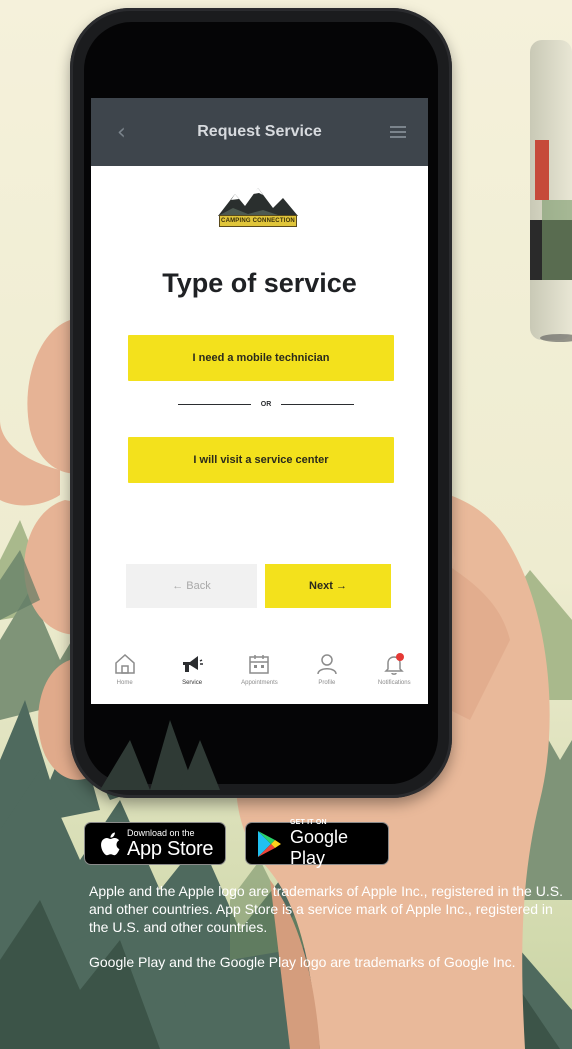  I want to click on tab-profile: Profile, so click(327, 669).